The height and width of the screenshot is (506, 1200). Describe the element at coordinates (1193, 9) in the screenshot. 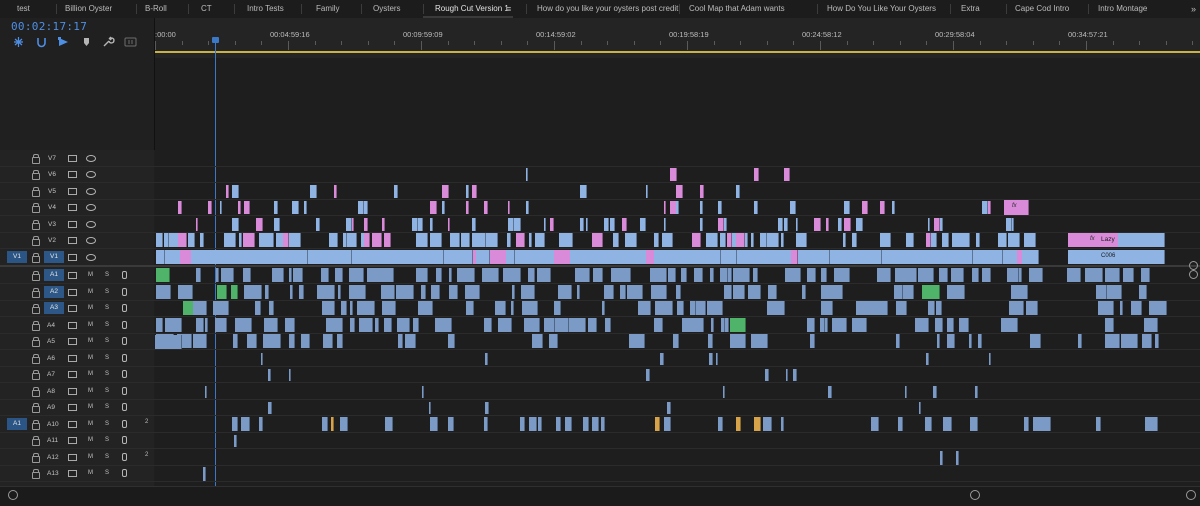

I see `tab-overflow-icon: »` at that location.